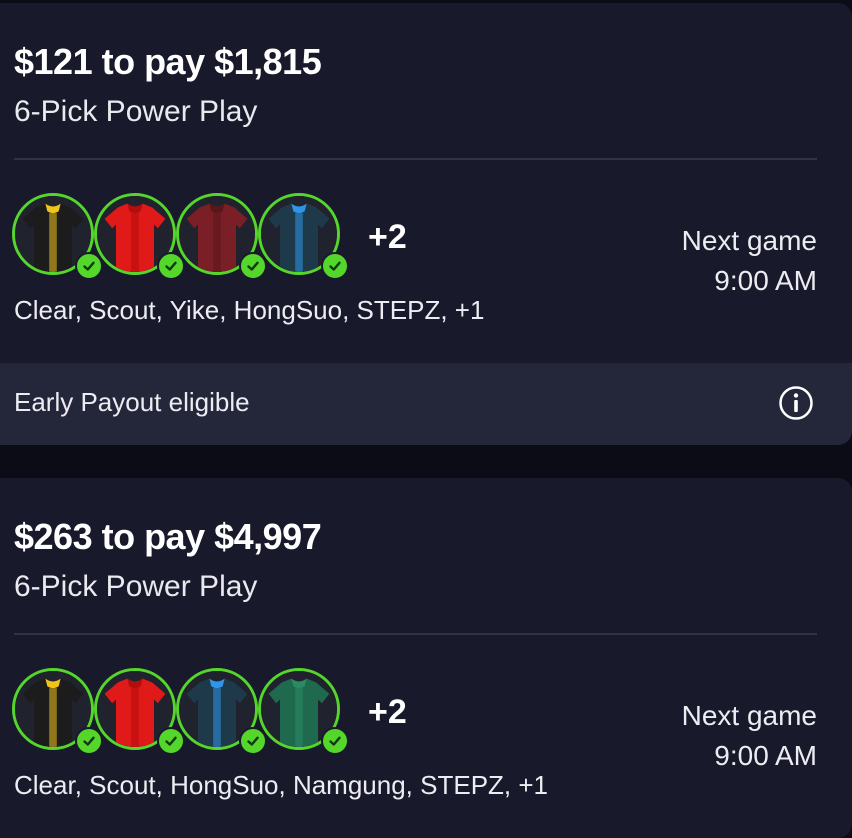 The image size is (852, 838). I want to click on info-icon, so click(796, 403).